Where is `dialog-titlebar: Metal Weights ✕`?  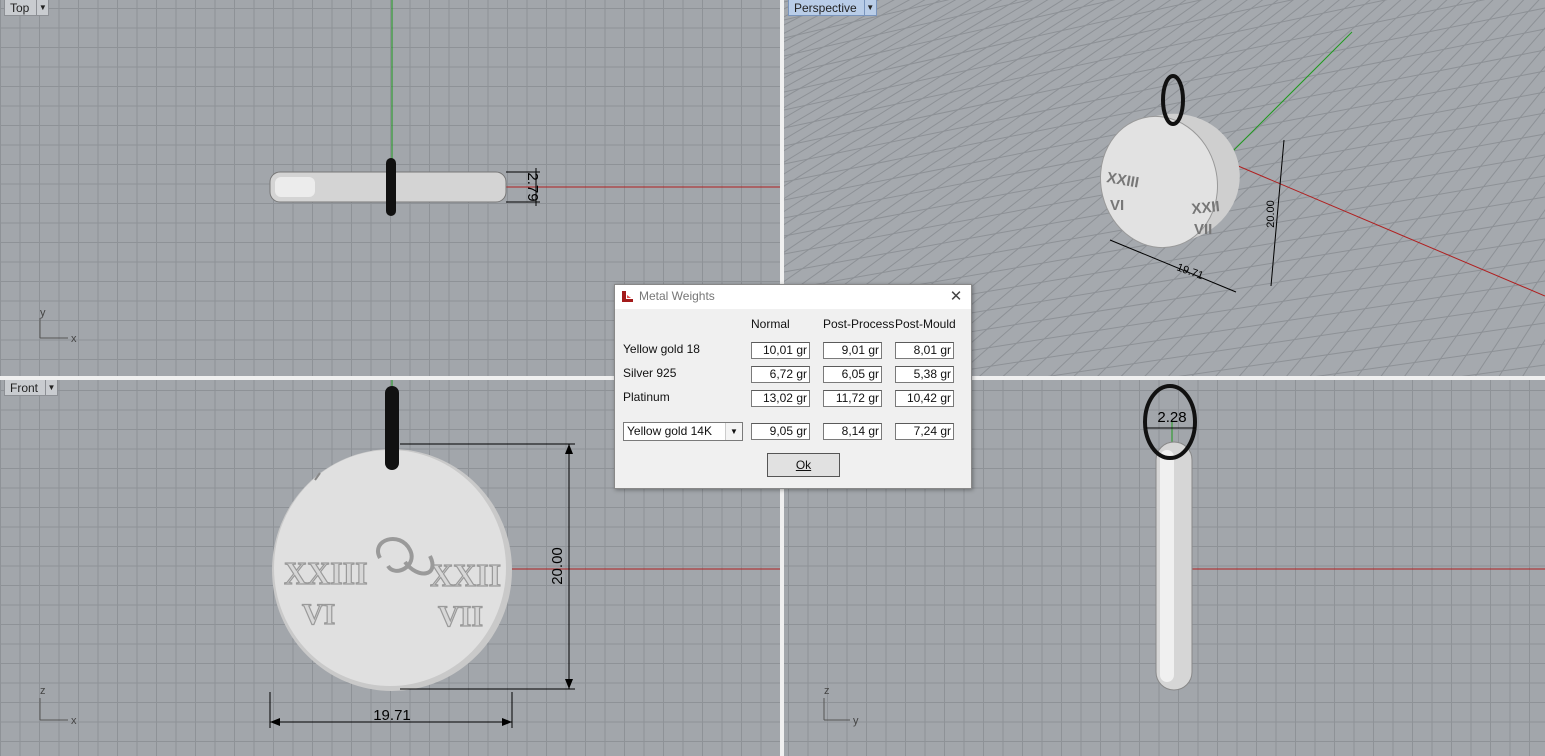 dialog-titlebar: Metal Weights ✕ is located at coordinates (793, 297).